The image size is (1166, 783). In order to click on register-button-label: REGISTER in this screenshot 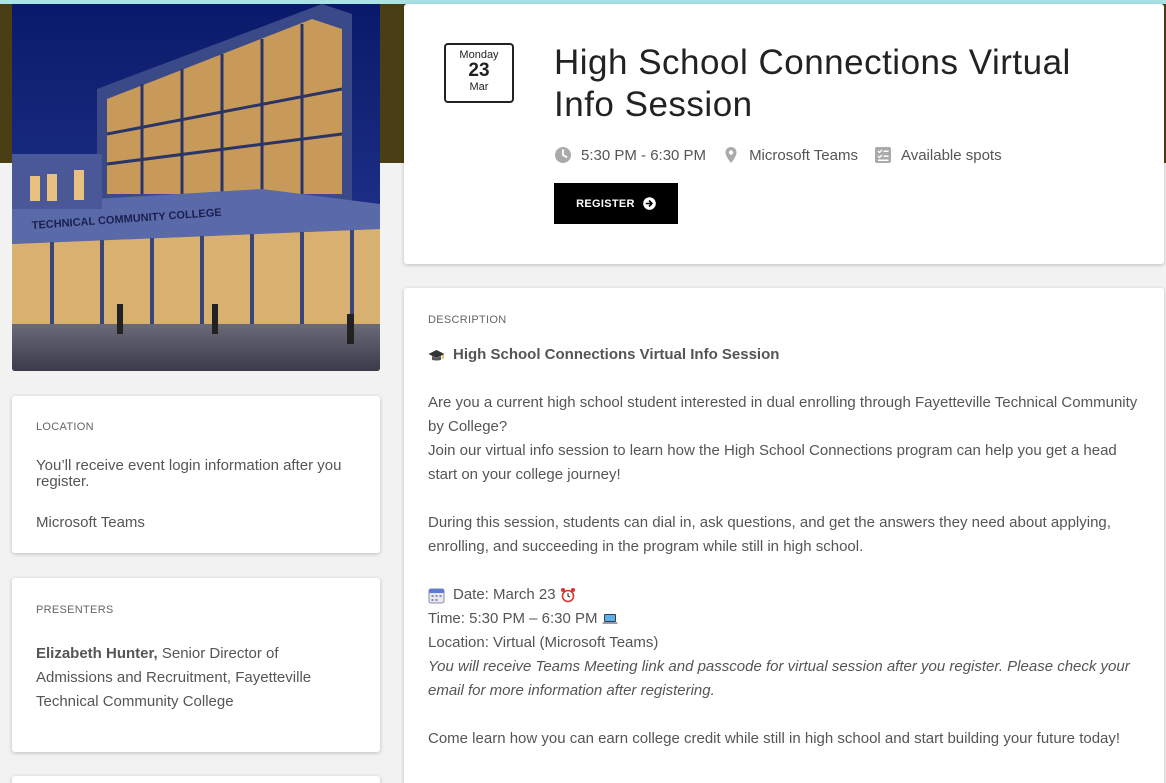, I will do `click(605, 203)`.